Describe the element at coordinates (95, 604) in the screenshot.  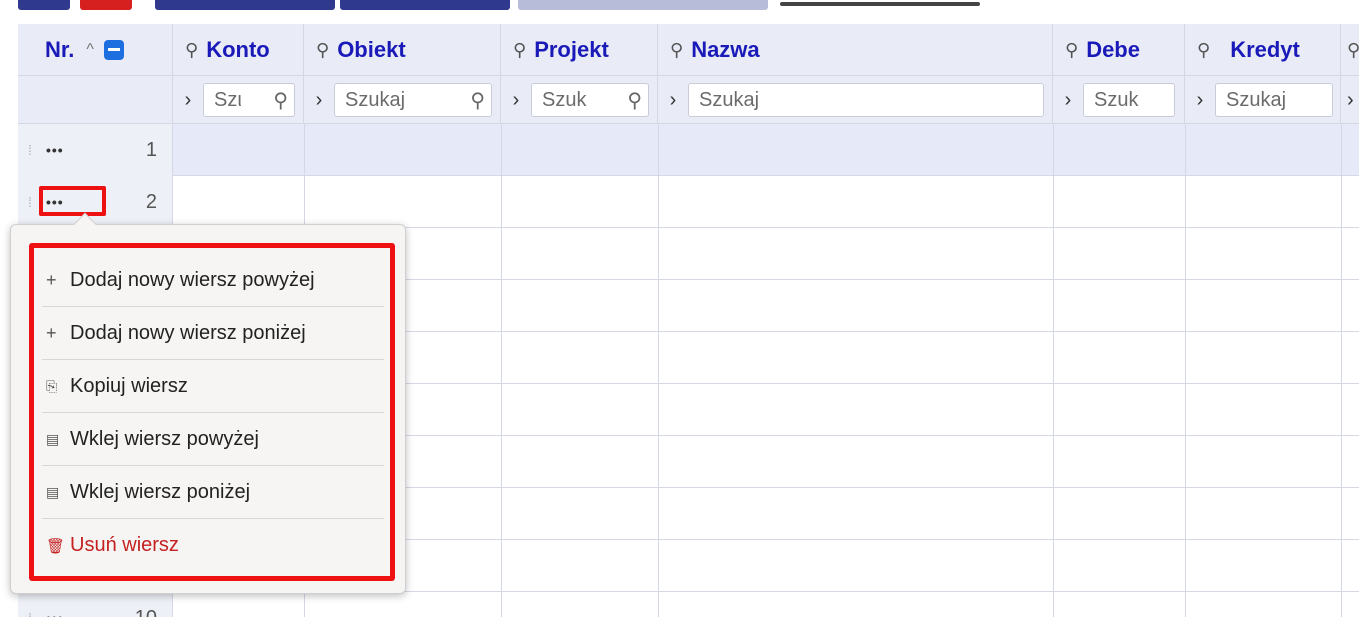
I see `row-header: ⁞ ••• 10` at that location.